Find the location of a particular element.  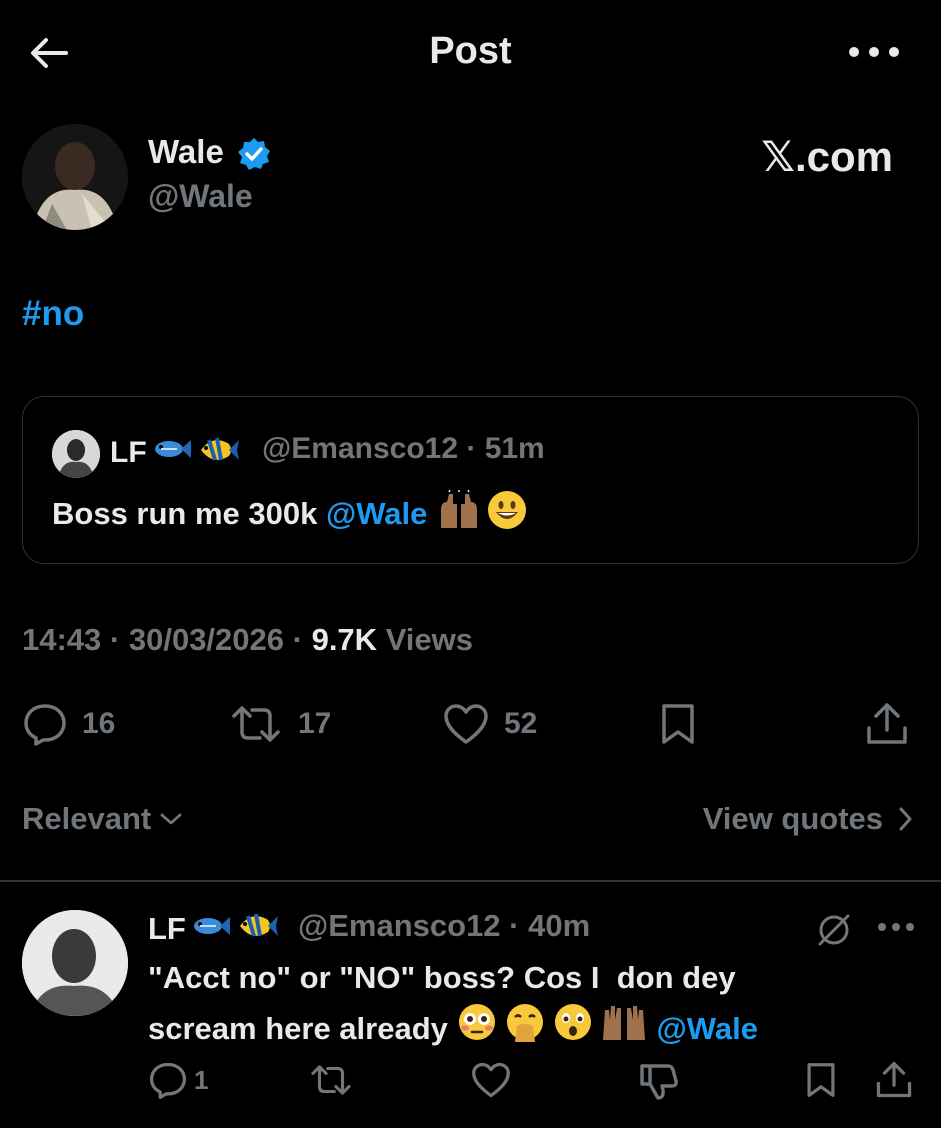

chevron-right-icon is located at coordinates (905, 819).